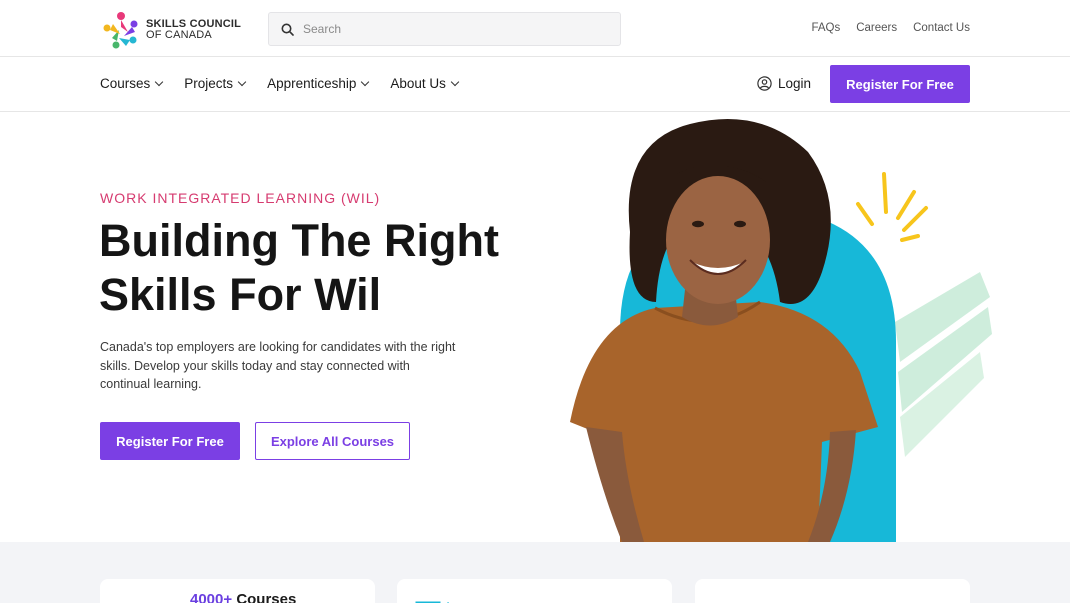 Image resolution: width=1070 pixels, height=603 pixels. Describe the element at coordinates (764, 83) in the screenshot. I see `user-icon` at that location.